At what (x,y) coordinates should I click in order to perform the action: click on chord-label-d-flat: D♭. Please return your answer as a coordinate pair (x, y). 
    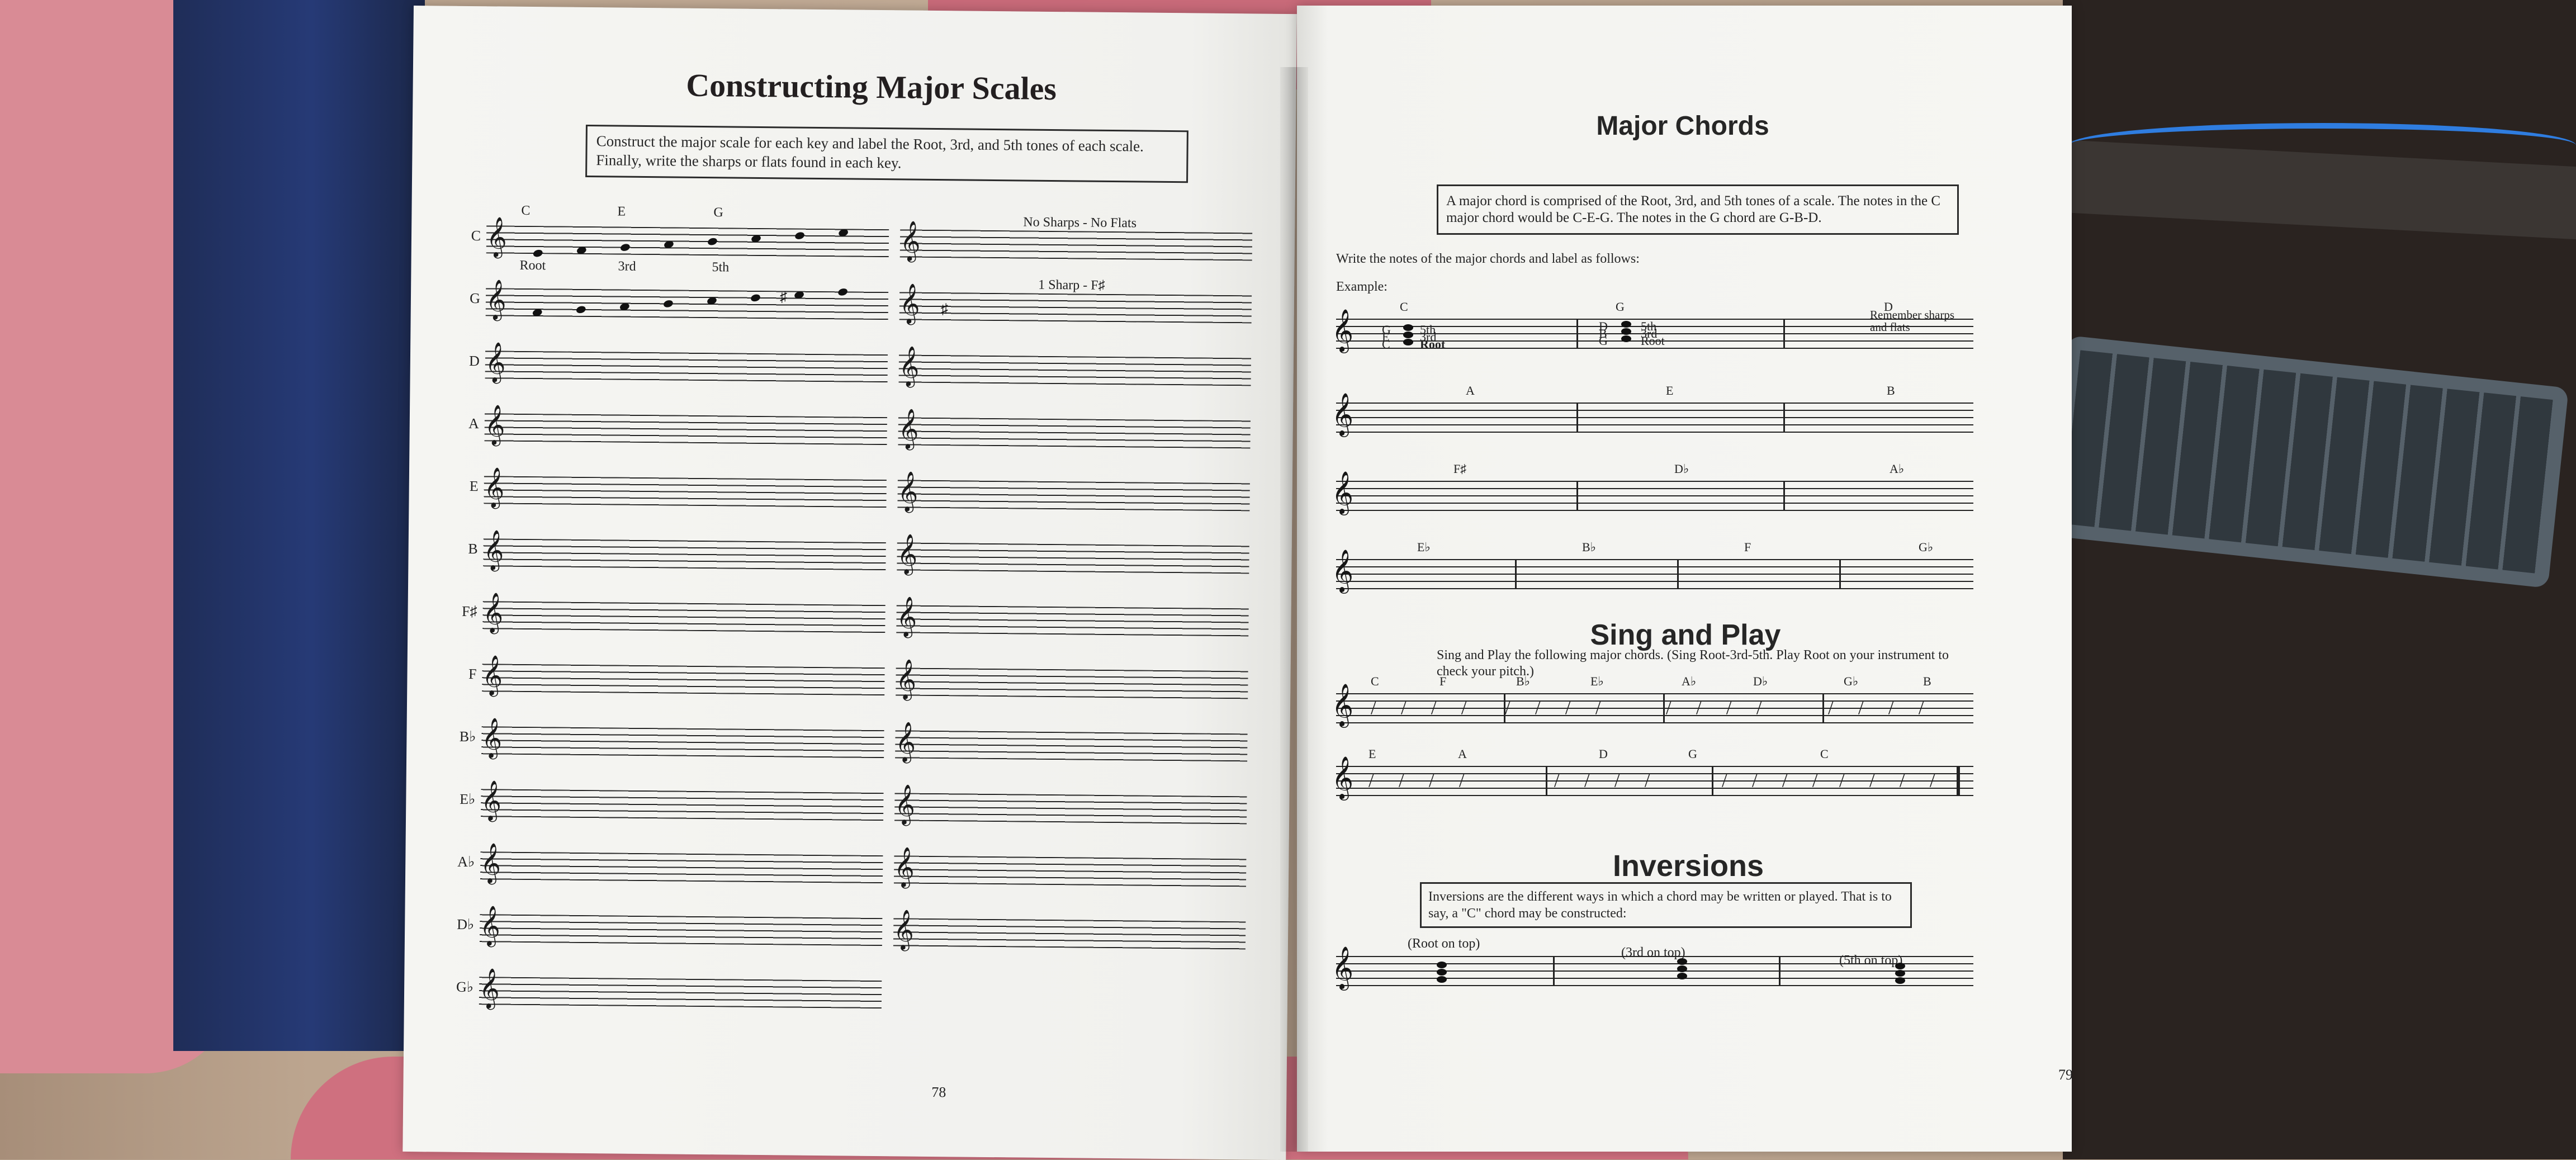
    Looking at the image, I should click on (1682, 469).